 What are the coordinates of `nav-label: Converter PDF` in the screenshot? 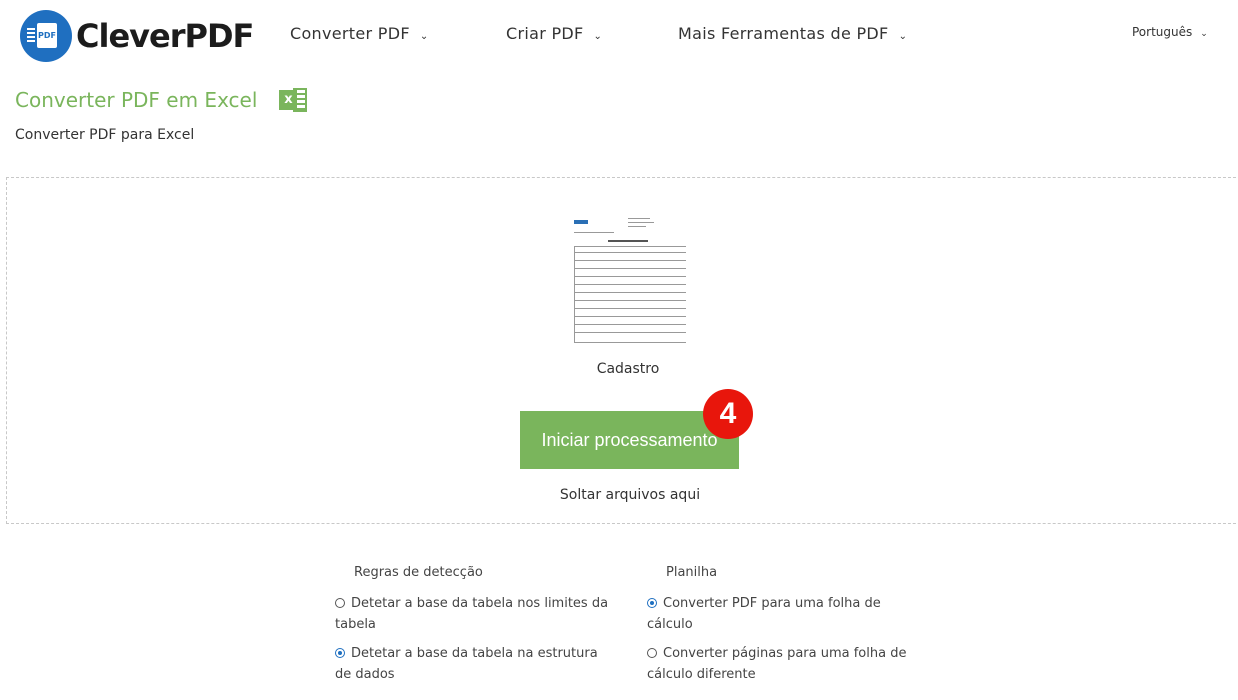 It's located at (350, 33).